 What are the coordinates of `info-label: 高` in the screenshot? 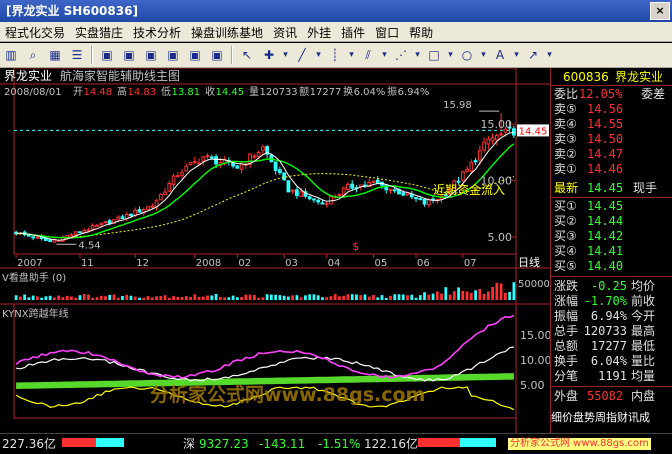 It's located at (122, 91).